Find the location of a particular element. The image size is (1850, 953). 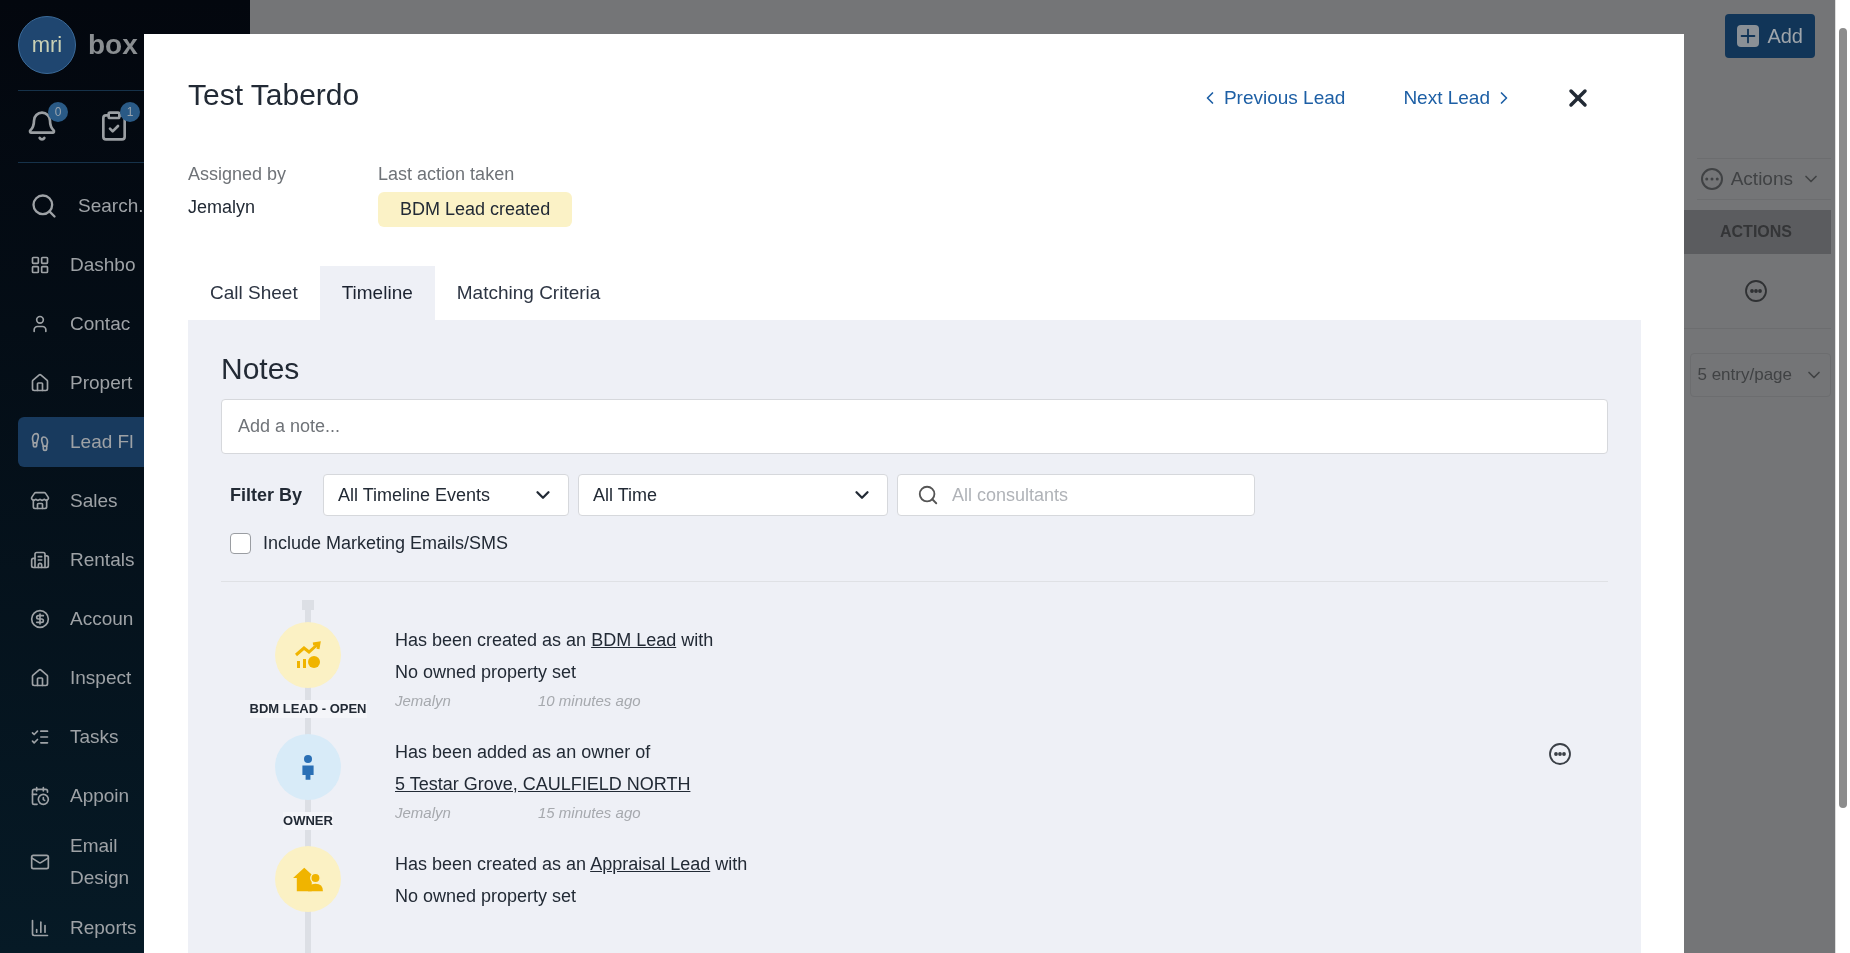

nav-label: Dashbo is located at coordinates (103, 265).